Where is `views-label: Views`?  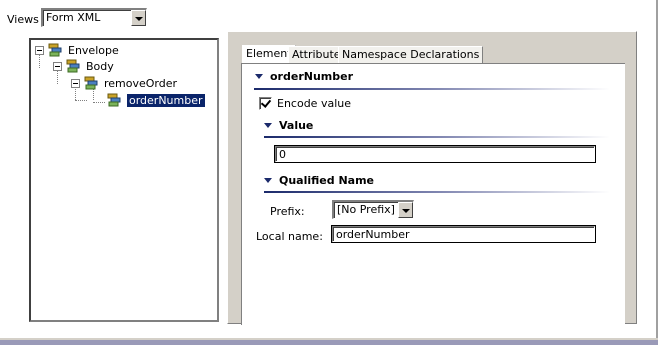 views-label: Views is located at coordinates (23, 19).